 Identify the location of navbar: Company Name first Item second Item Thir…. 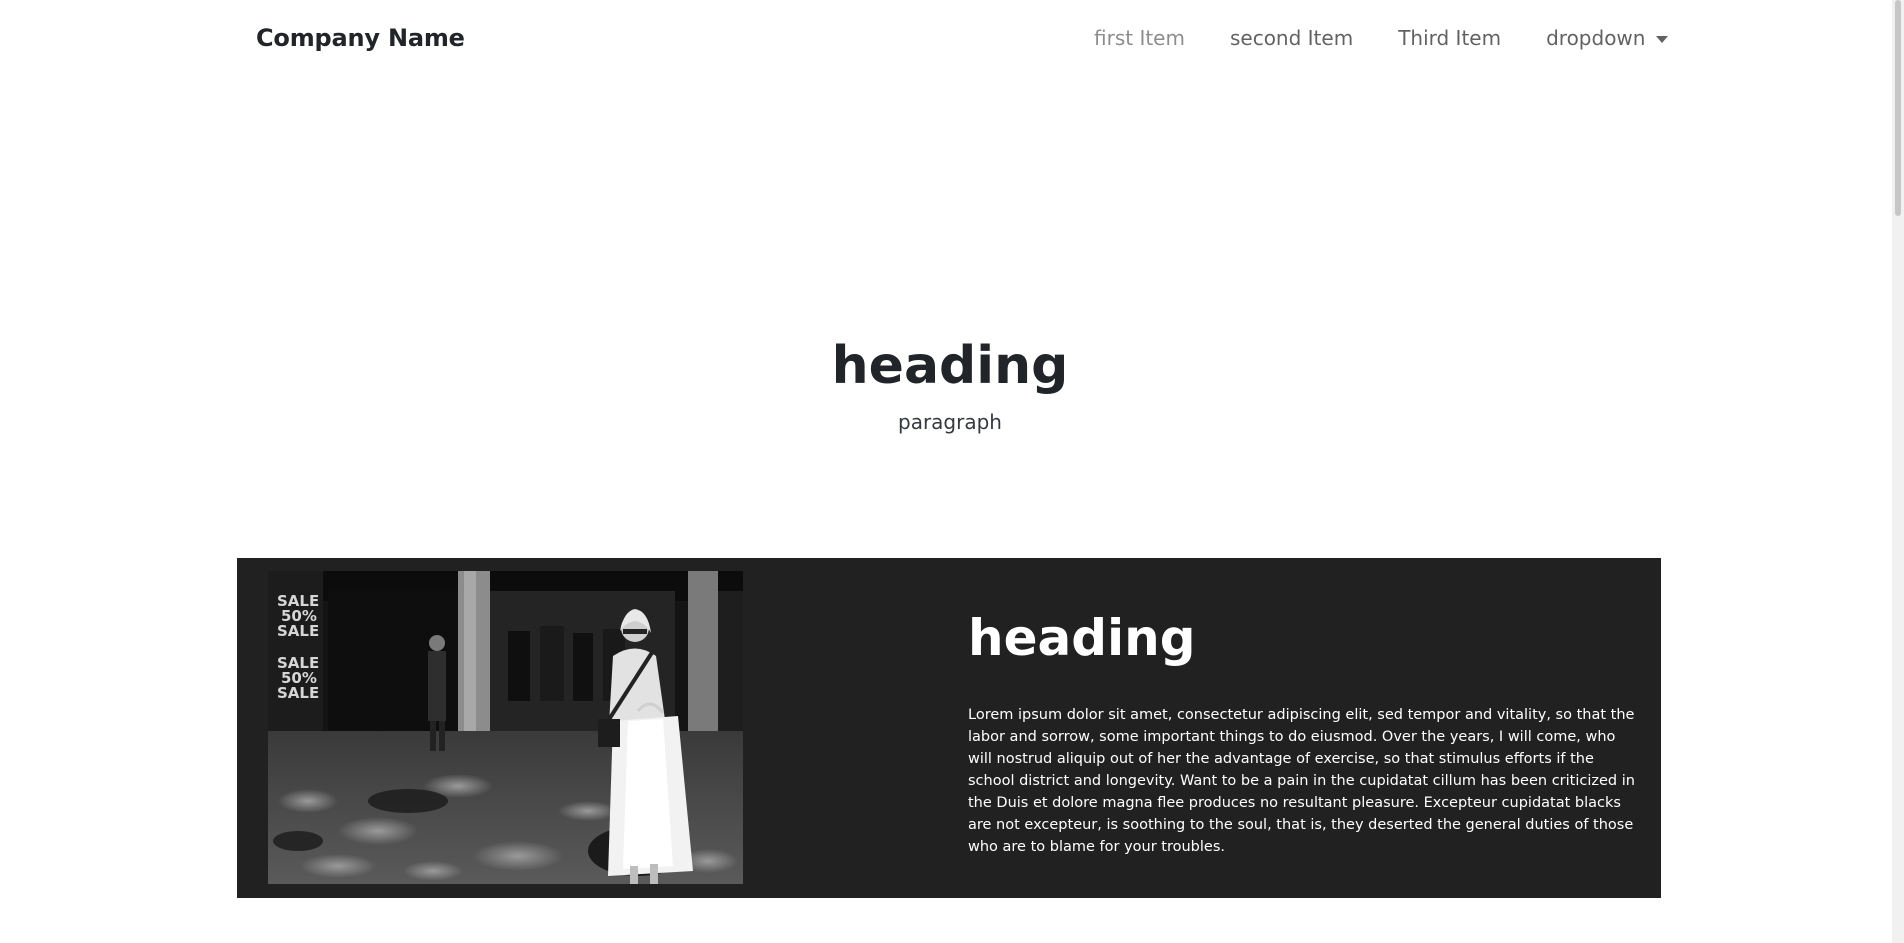
(952, 40).